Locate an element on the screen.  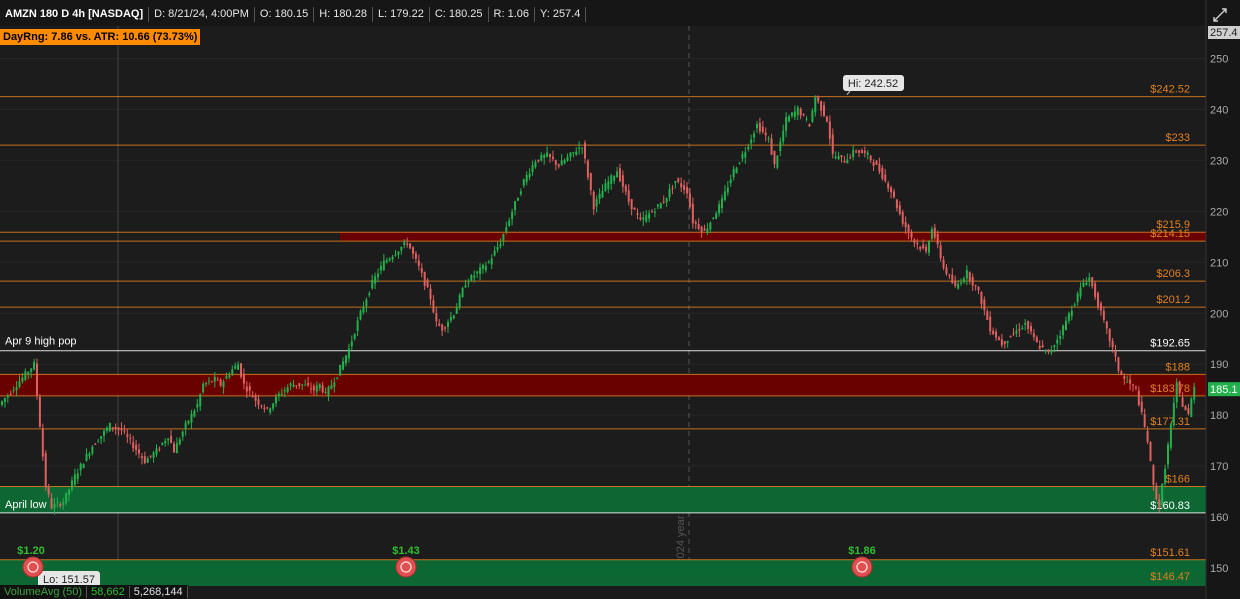
price-axis-panel is located at coordinates (1223, 299).